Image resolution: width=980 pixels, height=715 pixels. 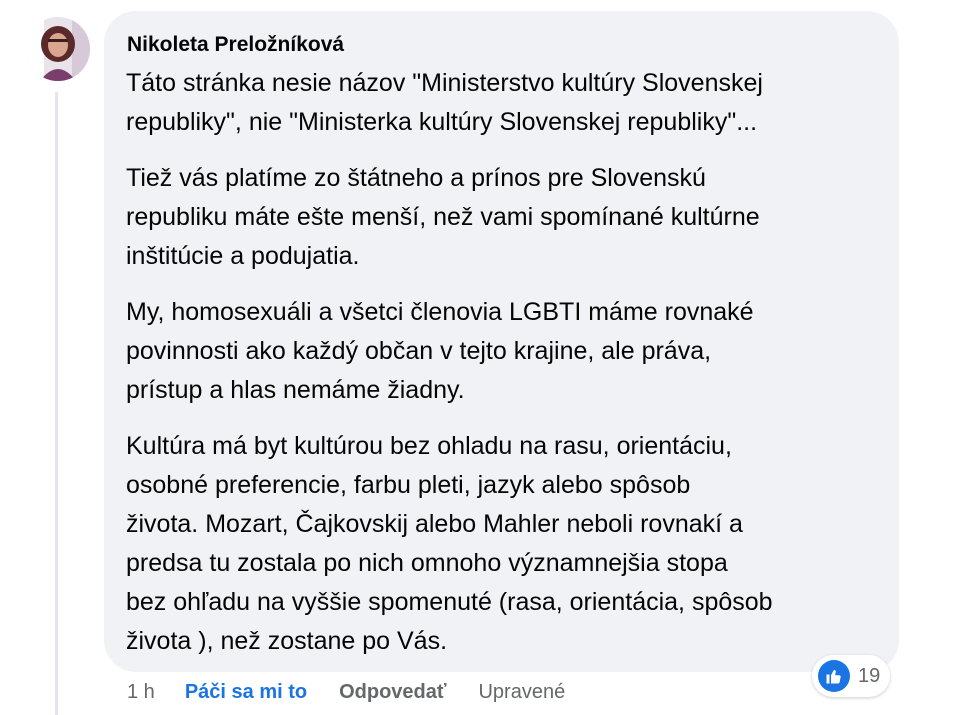 I want to click on like-button: Páči sa mi to, so click(x=246, y=692).